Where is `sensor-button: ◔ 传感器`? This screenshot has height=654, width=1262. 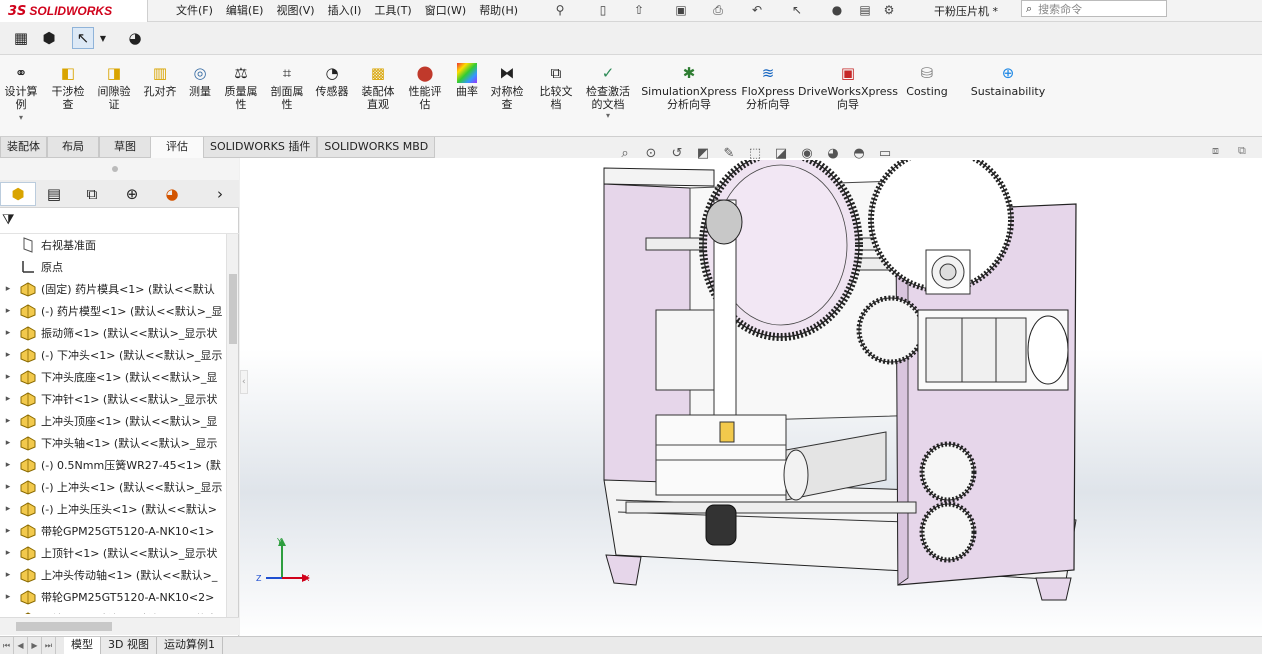 sensor-button: ◔ 传感器 is located at coordinates (332, 80).